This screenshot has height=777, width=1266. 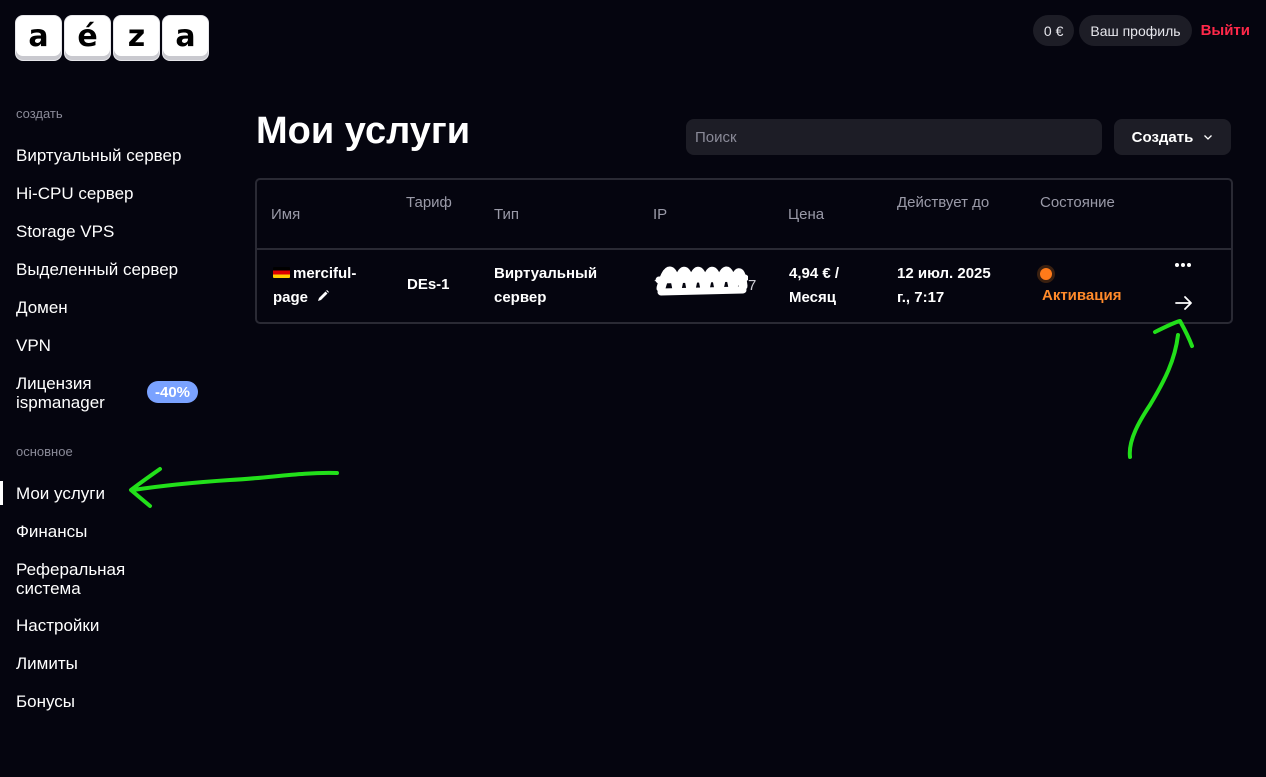 What do you see at coordinates (173, 392) in the screenshot?
I see `discount-badge: -40%` at bounding box center [173, 392].